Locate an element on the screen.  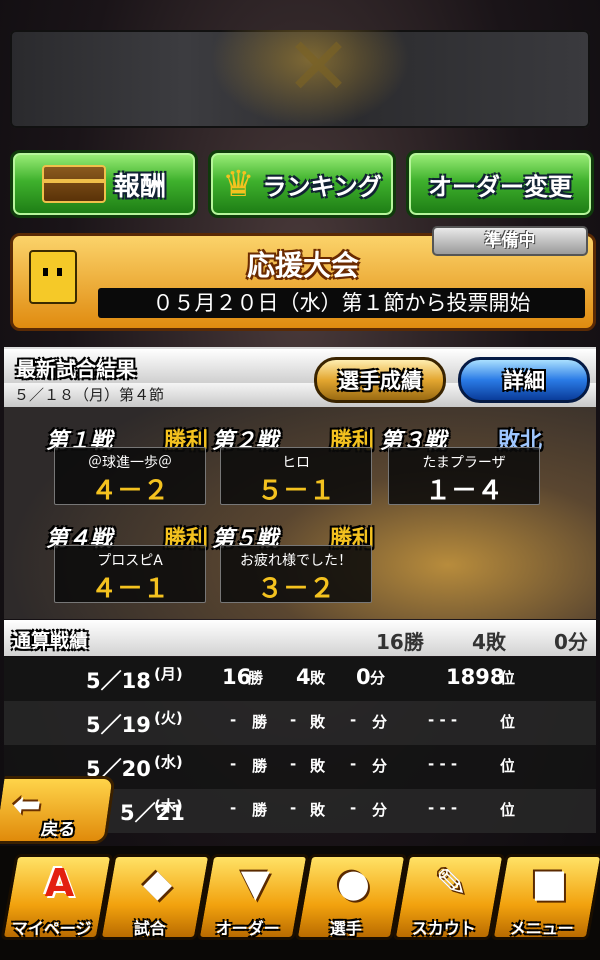
nav-label: メニュー is located at coordinates (541, 928).